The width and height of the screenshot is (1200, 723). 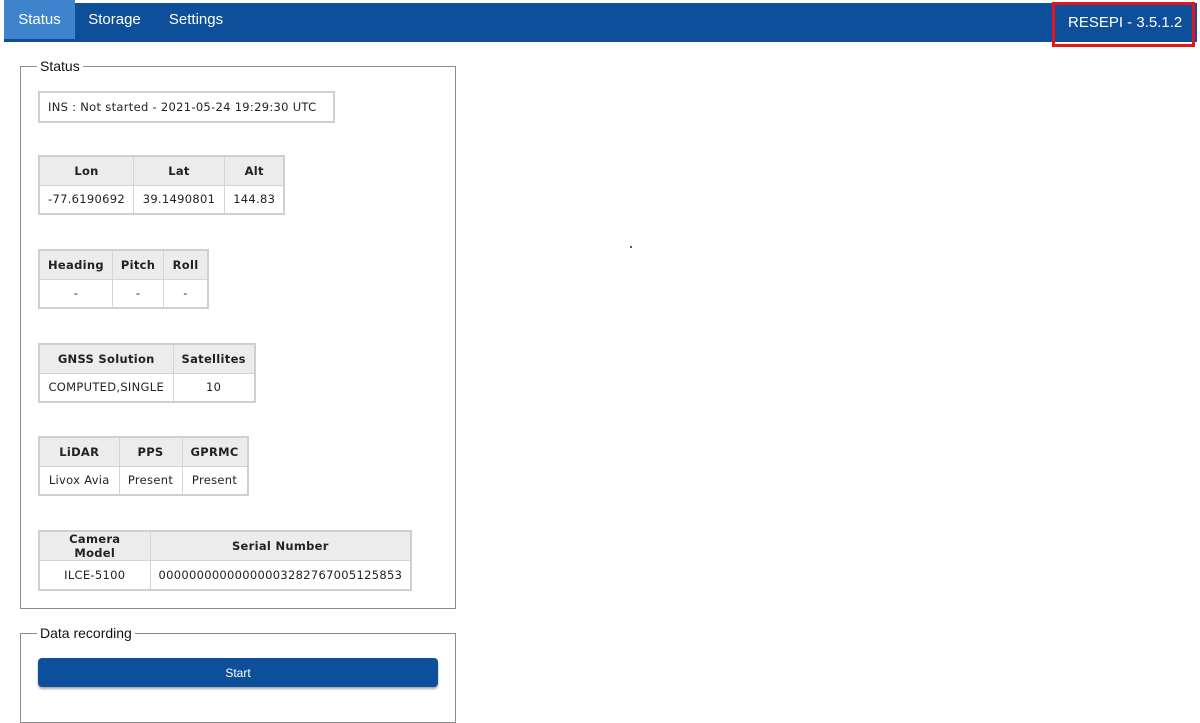 What do you see at coordinates (79, 451) in the screenshot?
I see `header-lidar: LiDAR` at bounding box center [79, 451].